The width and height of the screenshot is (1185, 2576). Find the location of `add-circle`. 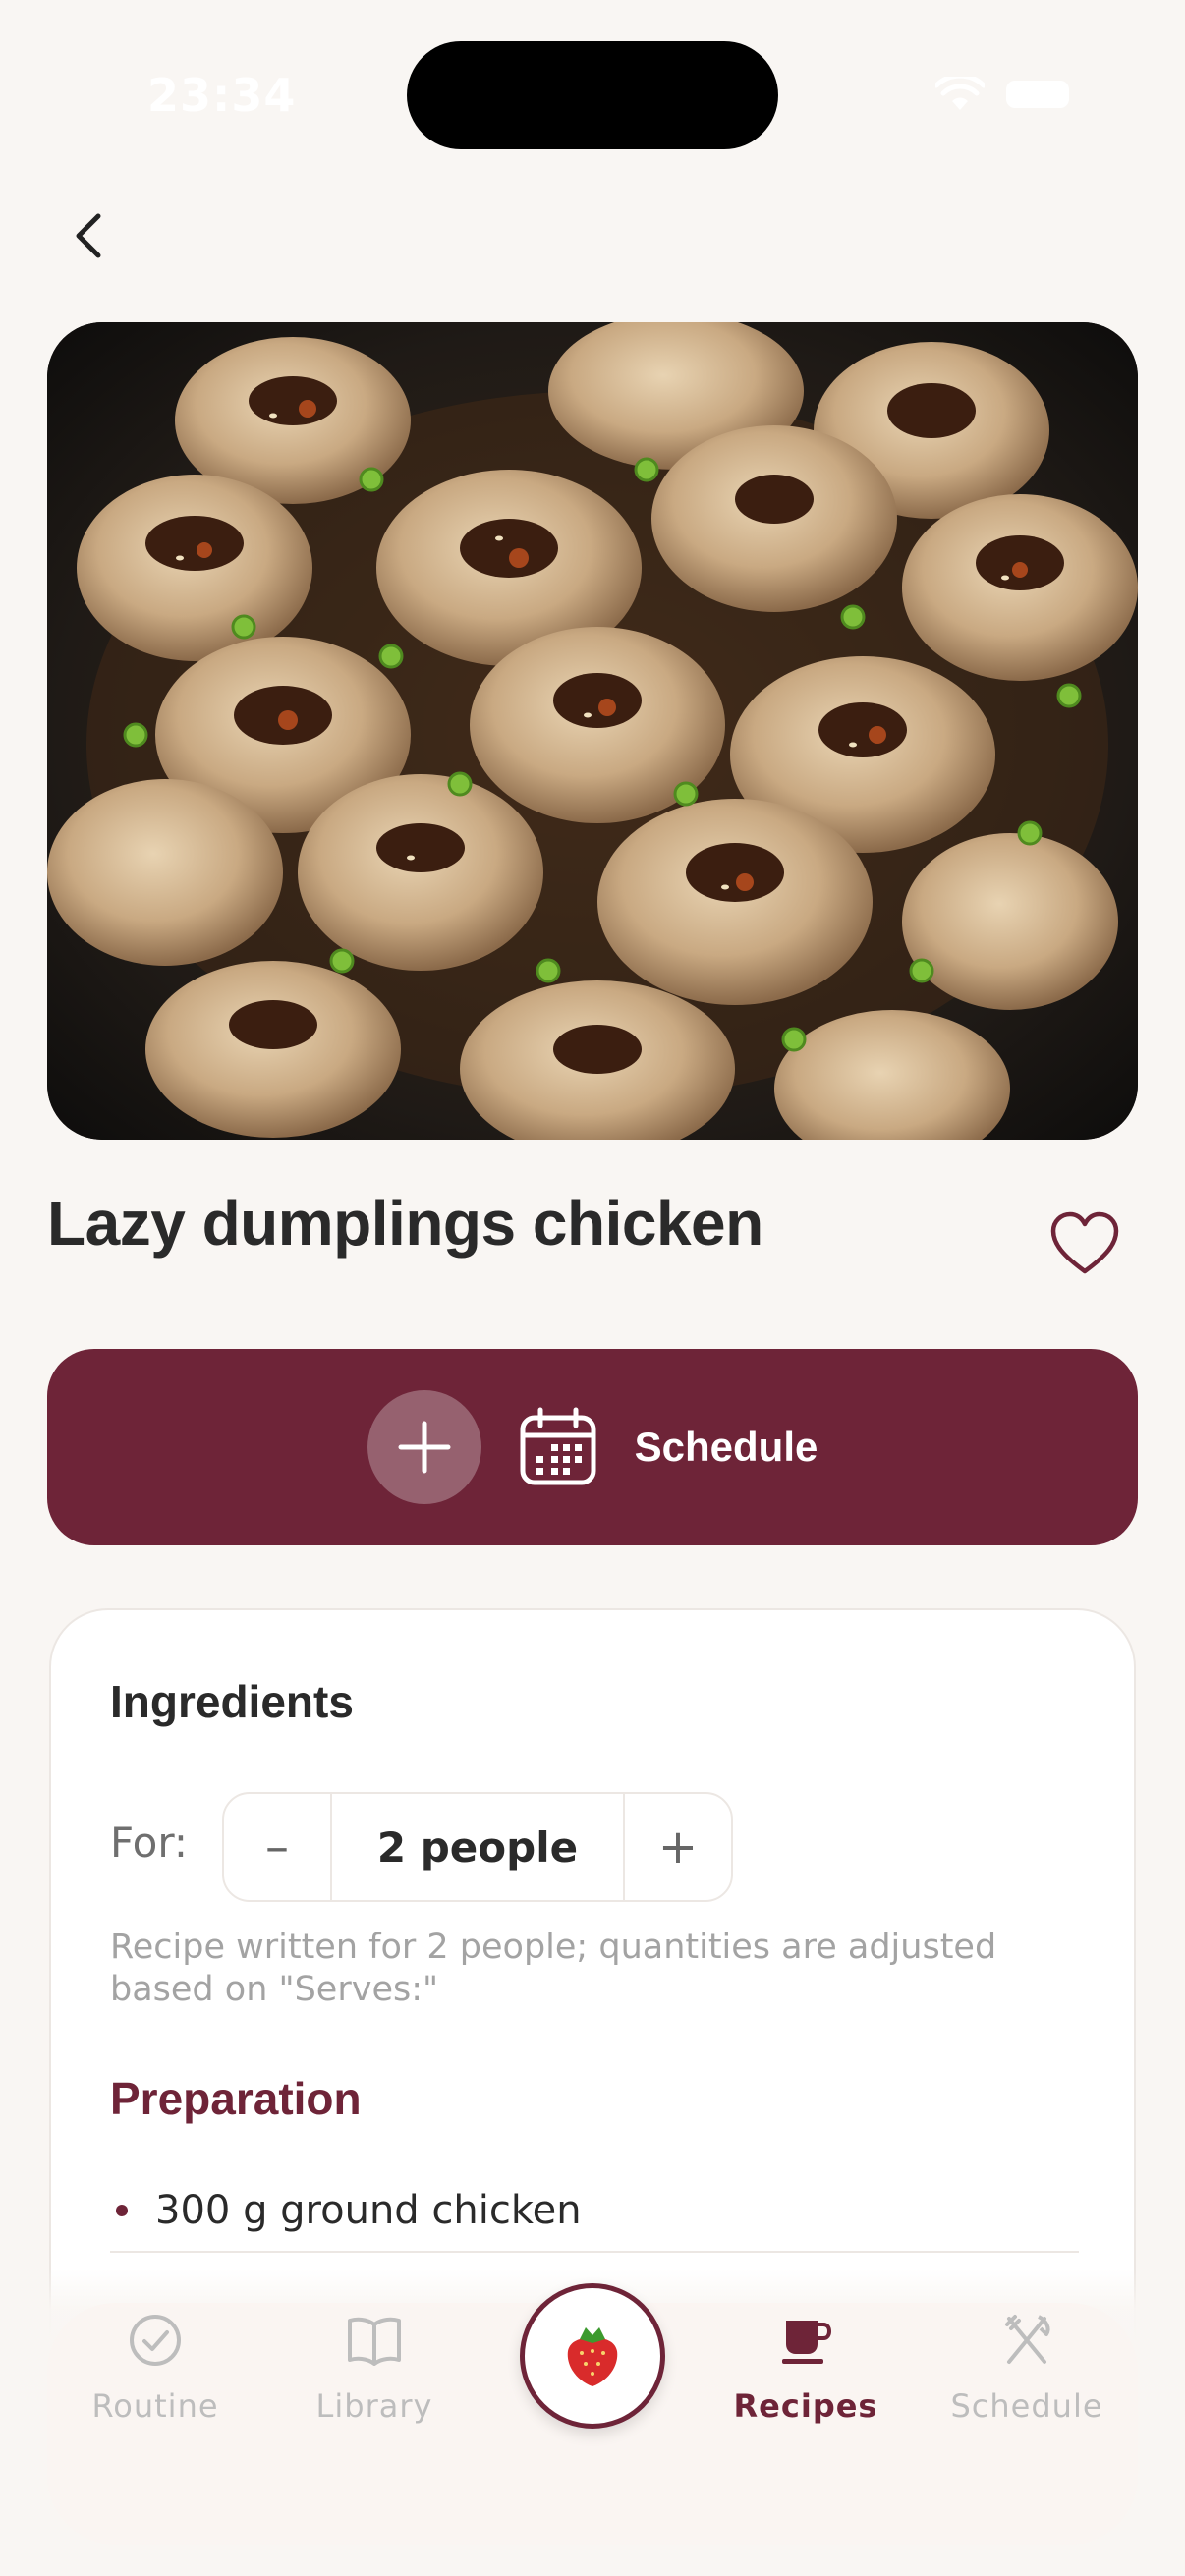

add-circle is located at coordinates (424, 1447).